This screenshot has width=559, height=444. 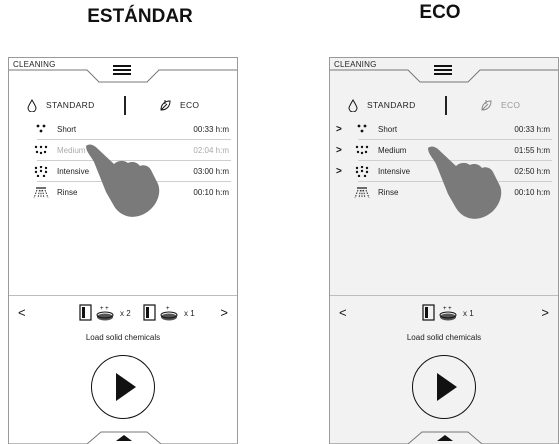 What do you see at coordinates (440, 12) in the screenshot?
I see `heading-eco: ECO` at bounding box center [440, 12].